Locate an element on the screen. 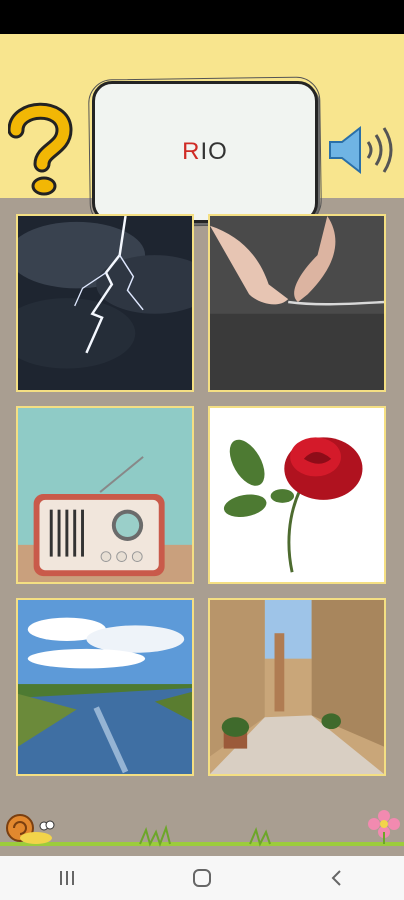 Image resolution: width=404 pixels, height=900 pixels. status-bar is located at coordinates (202, 17).